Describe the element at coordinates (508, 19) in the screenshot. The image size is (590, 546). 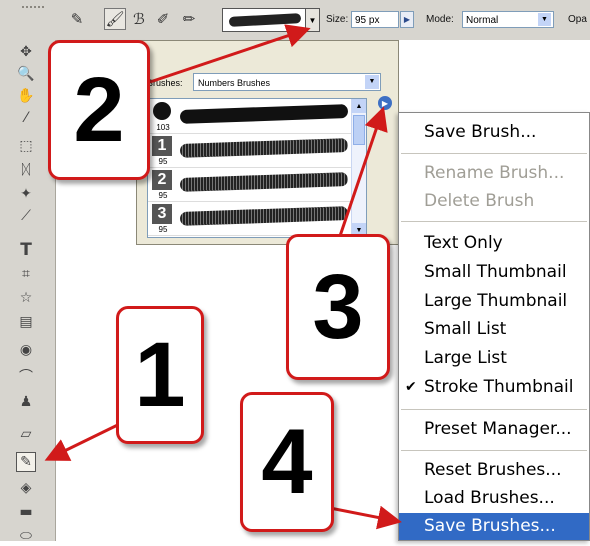
I see `mode-select: Normal ▼` at that location.